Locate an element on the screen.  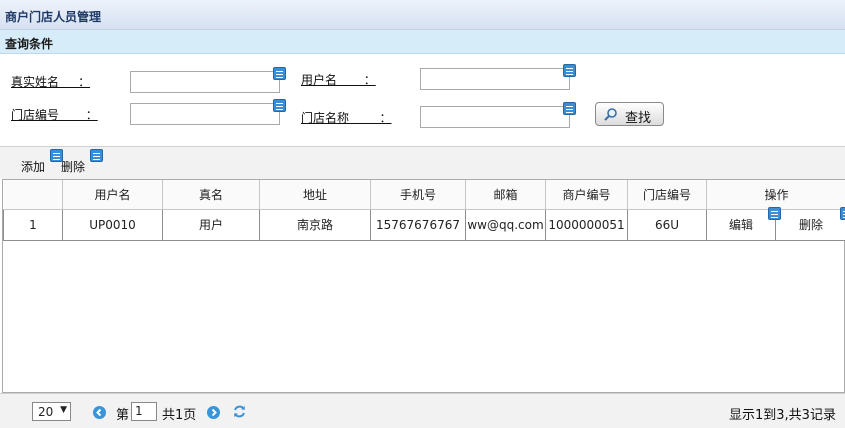
toolbar: 添加 删除 is located at coordinates (422, 162).